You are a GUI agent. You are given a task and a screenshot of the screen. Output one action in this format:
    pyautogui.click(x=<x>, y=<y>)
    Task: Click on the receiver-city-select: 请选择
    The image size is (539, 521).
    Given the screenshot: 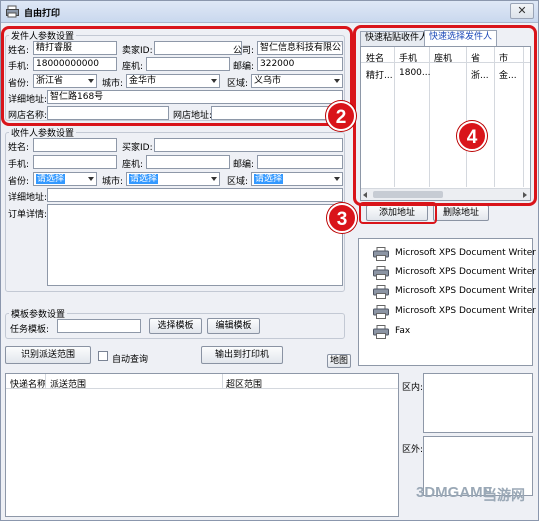 What is the action you would take?
    pyautogui.click(x=173, y=179)
    